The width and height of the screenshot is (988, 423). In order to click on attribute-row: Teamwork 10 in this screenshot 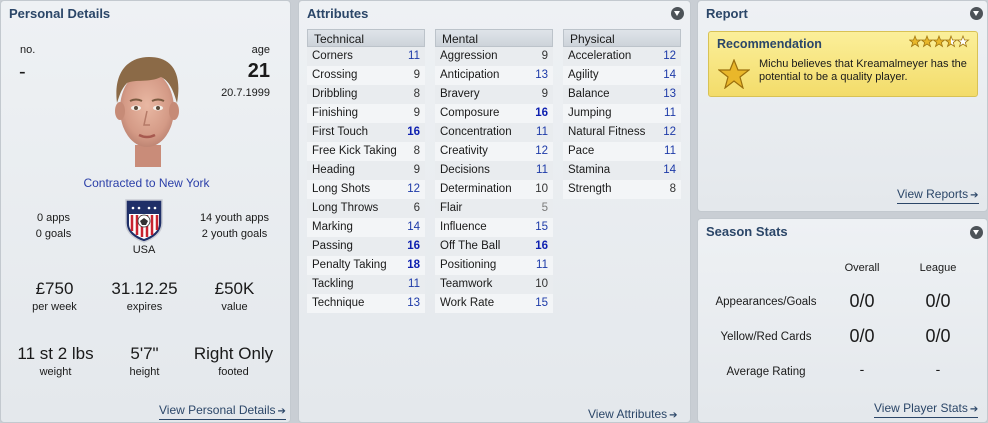, I will do `click(494, 284)`.